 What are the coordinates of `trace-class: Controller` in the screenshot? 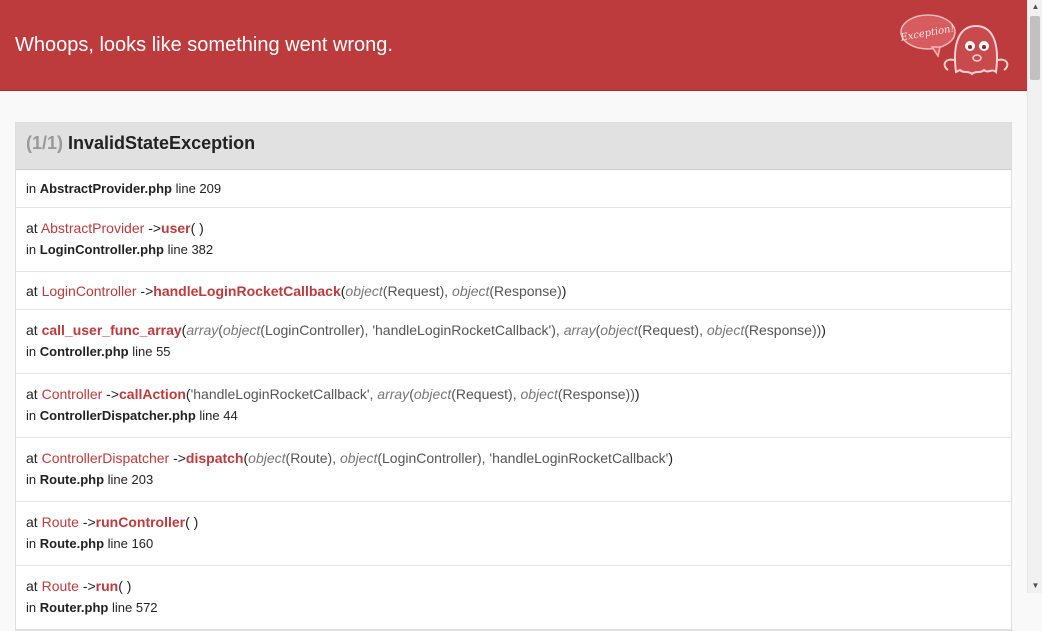 It's located at (72, 394).